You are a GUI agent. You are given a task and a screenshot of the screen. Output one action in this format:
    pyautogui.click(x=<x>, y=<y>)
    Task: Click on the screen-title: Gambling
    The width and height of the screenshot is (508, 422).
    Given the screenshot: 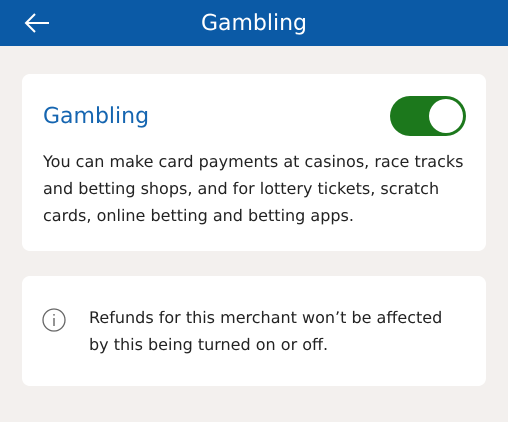 What is the action you would take?
    pyautogui.click(x=254, y=23)
    